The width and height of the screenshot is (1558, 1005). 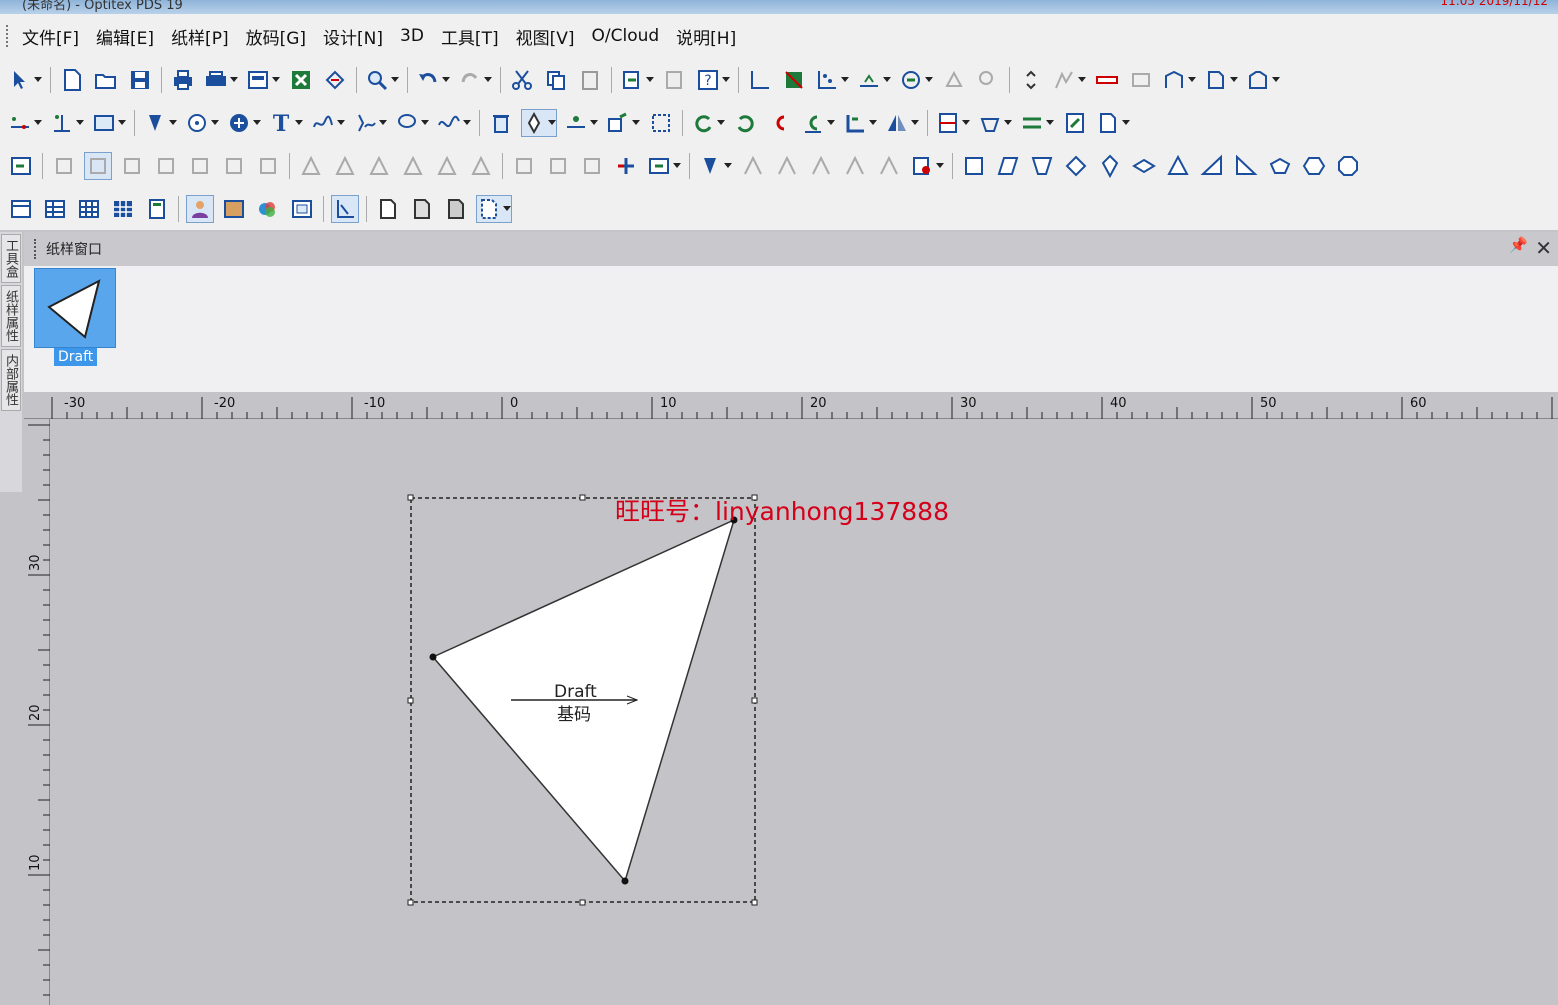 I want to click on shirt-icon, so click(x=1263, y=80).